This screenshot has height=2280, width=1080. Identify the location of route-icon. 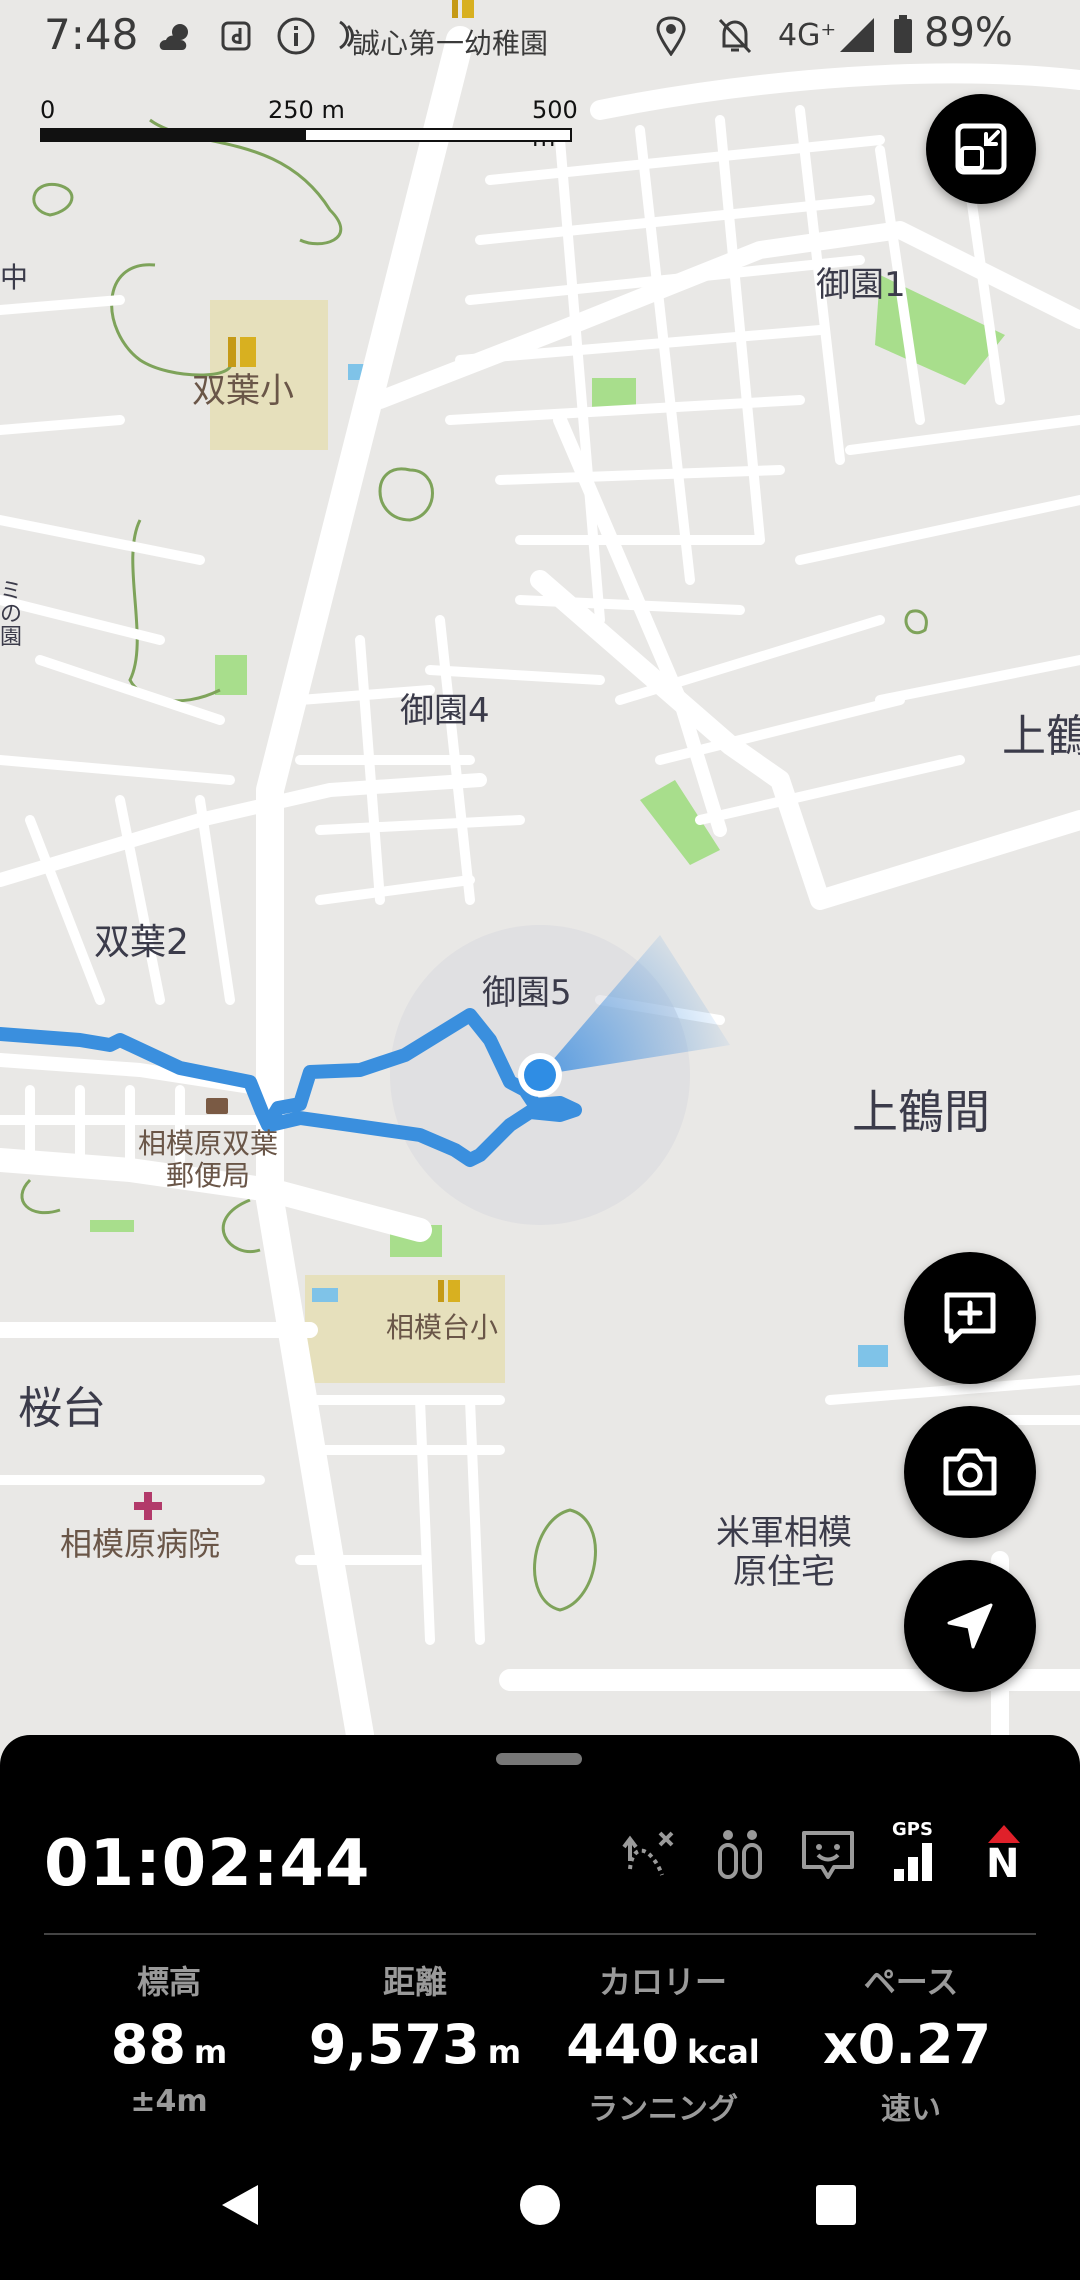
(650, 1855).